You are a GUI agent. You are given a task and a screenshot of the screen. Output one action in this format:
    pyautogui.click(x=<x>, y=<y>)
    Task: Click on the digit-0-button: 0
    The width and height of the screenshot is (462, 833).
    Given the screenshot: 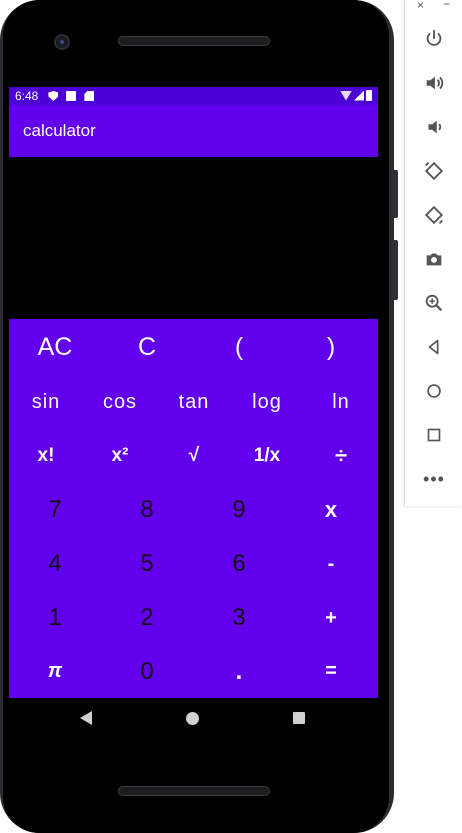 What is the action you would take?
    pyautogui.click(x=147, y=671)
    